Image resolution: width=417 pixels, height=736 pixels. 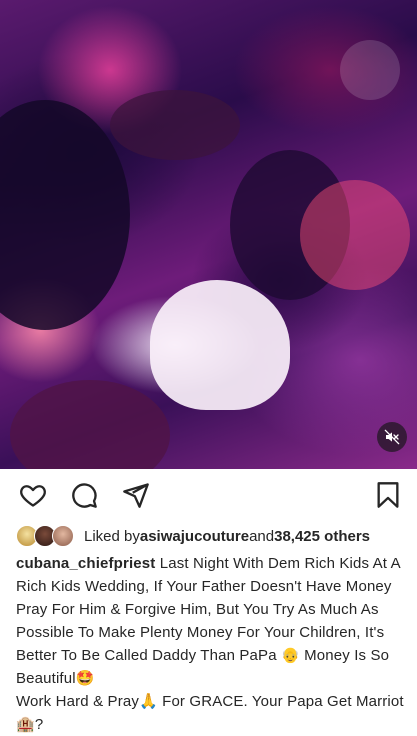 I want to click on caption-username: cubana_chiefpriest, so click(x=85, y=563).